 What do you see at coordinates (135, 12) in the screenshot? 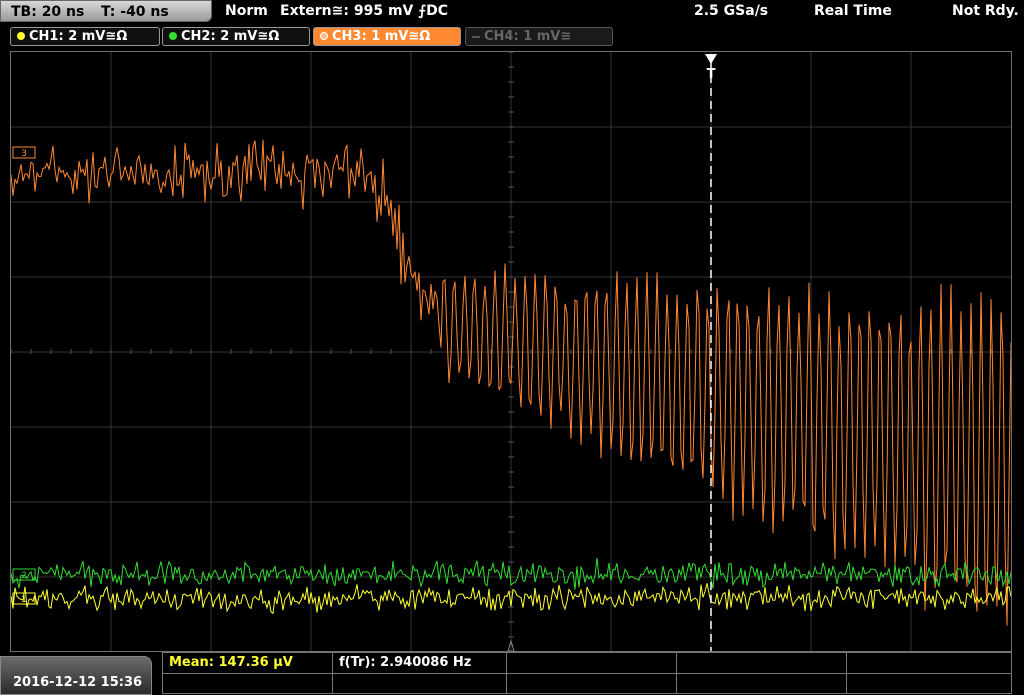
I see `trigger-offset-label: T: -40 ns` at bounding box center [135, 12].